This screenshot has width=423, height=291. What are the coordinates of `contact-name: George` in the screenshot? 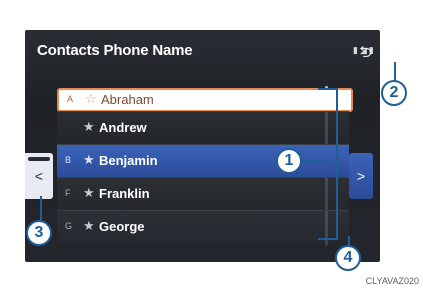 It's located at (122, 226).